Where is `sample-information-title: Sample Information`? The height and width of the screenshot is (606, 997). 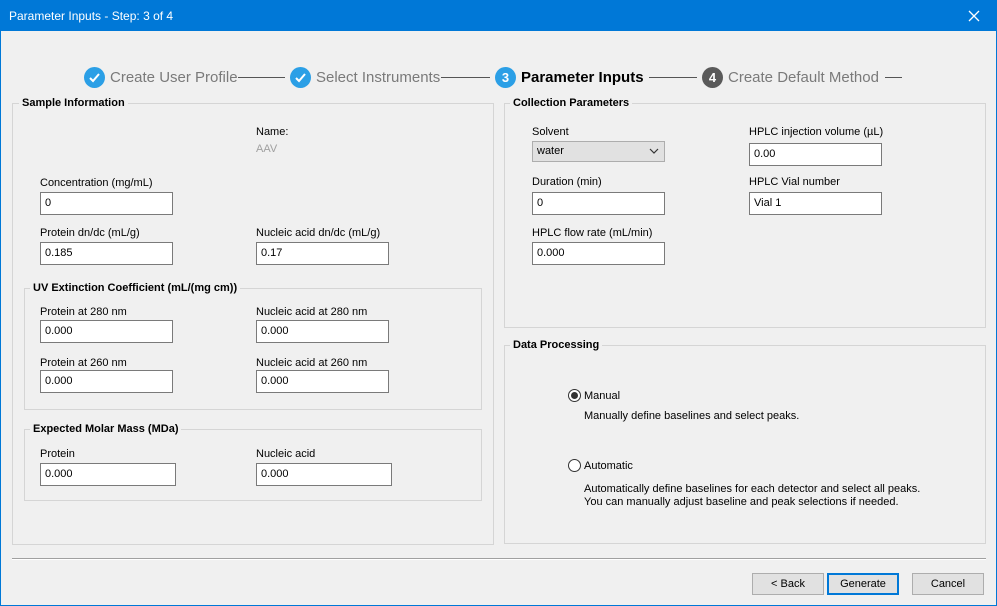 sample-information-title: Sample Information is located at coordinates (73, 103).